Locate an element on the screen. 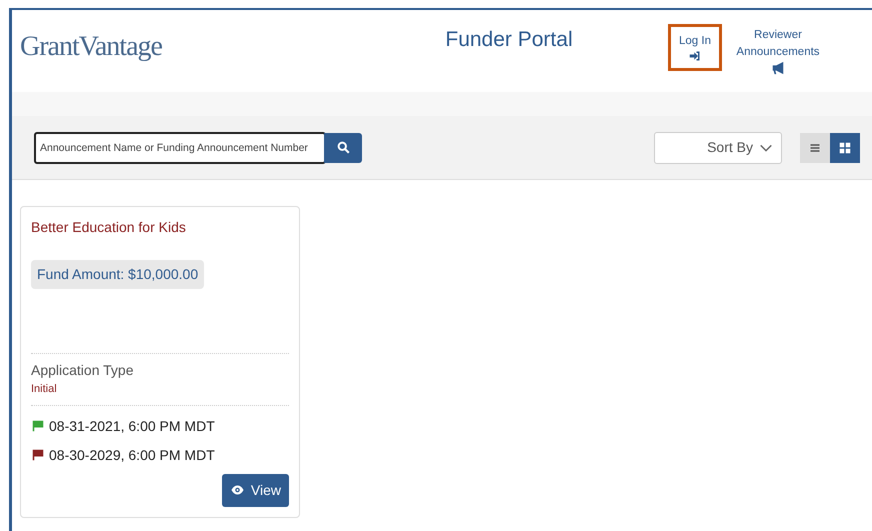  search-field: Announcement Name or Funding Announcement Number is located at coordinates (180, 148).